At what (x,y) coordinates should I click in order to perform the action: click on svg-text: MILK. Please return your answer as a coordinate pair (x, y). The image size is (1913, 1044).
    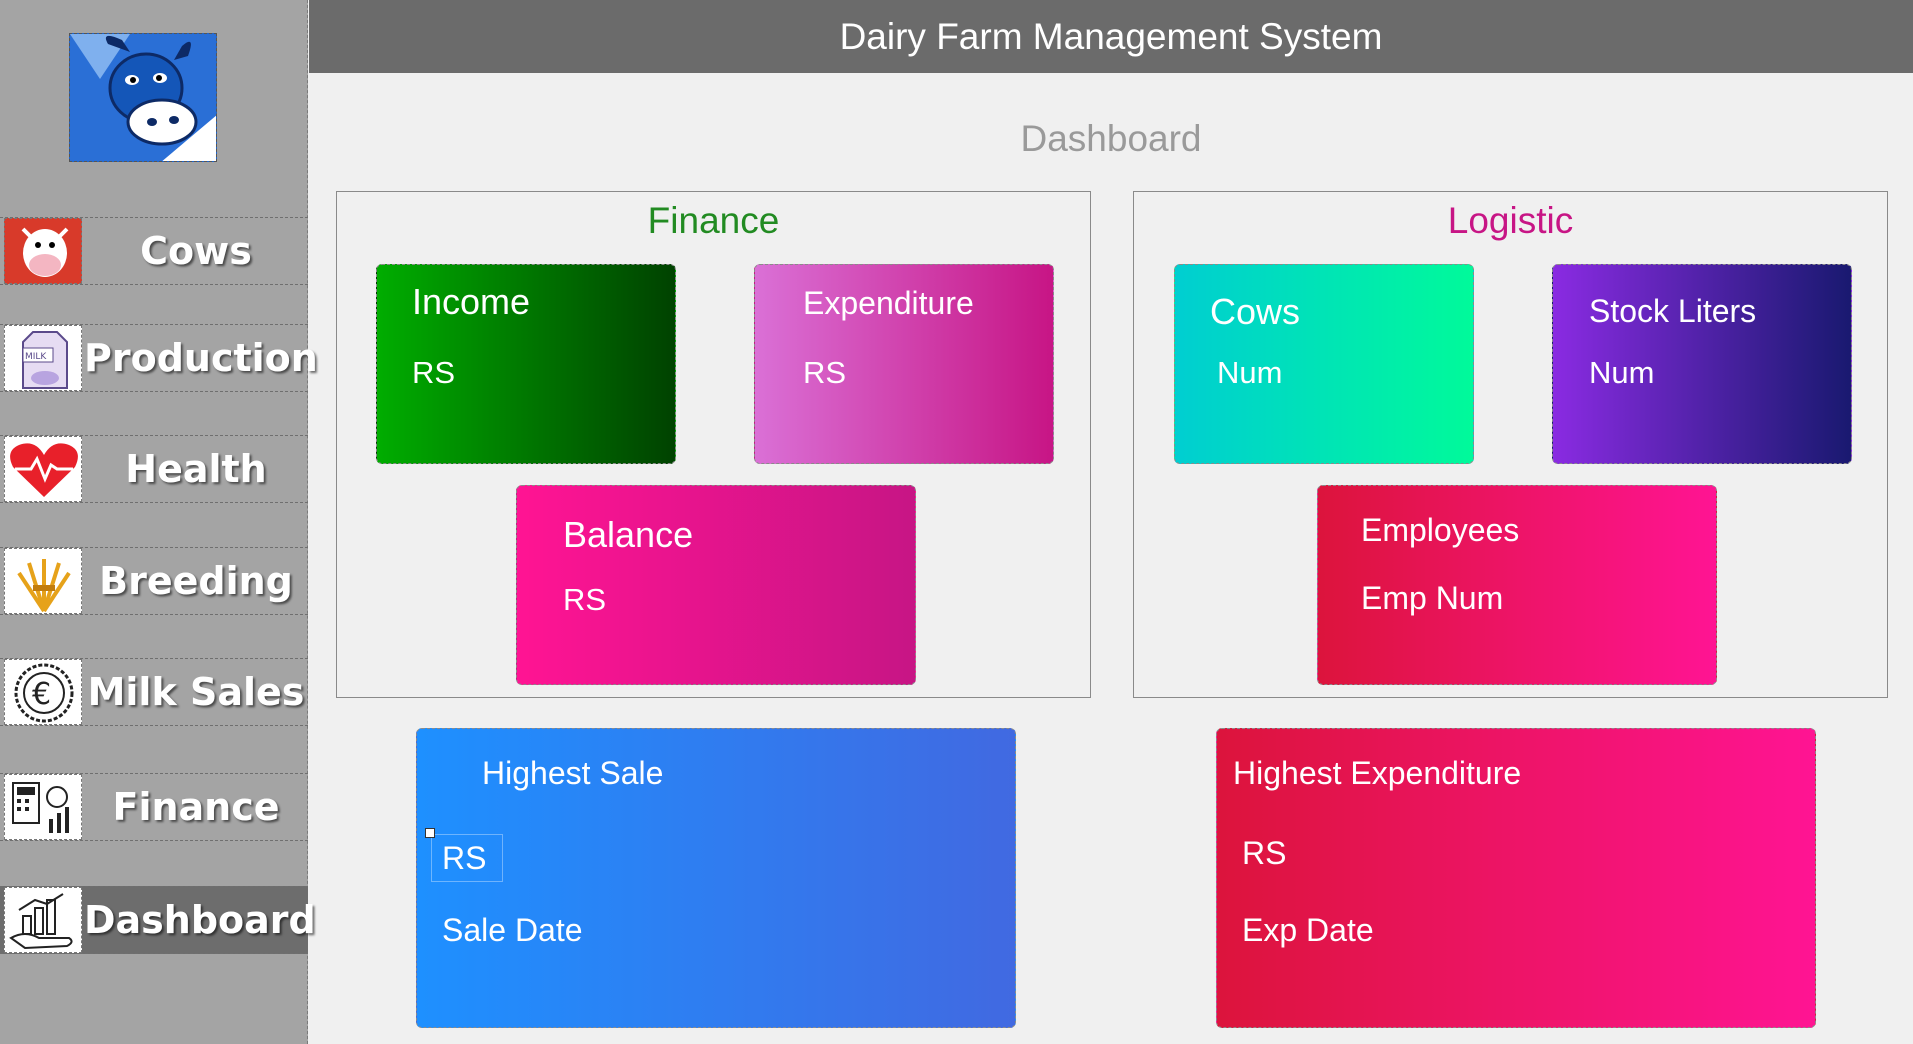
    Looking at the image, I should click on (36, 357).